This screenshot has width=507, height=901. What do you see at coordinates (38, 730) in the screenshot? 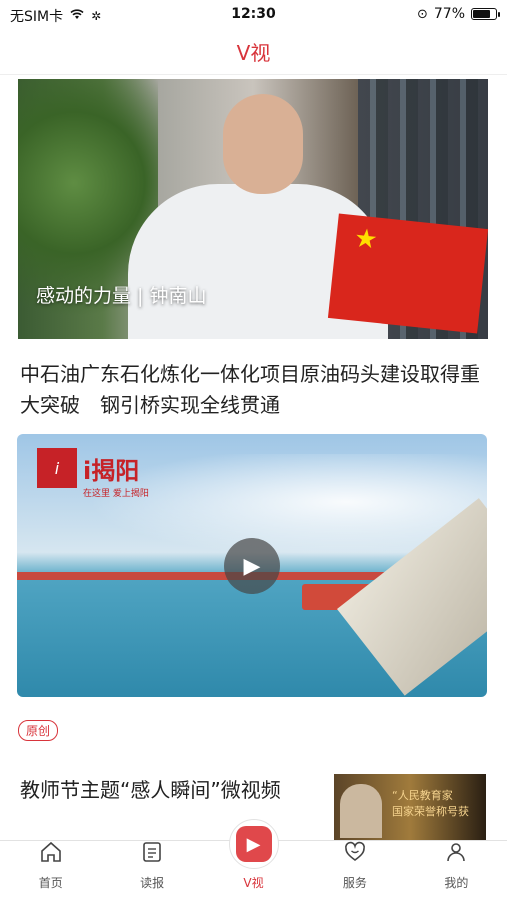
I see `original-badge: 原创` at bounding box center [38, 730].